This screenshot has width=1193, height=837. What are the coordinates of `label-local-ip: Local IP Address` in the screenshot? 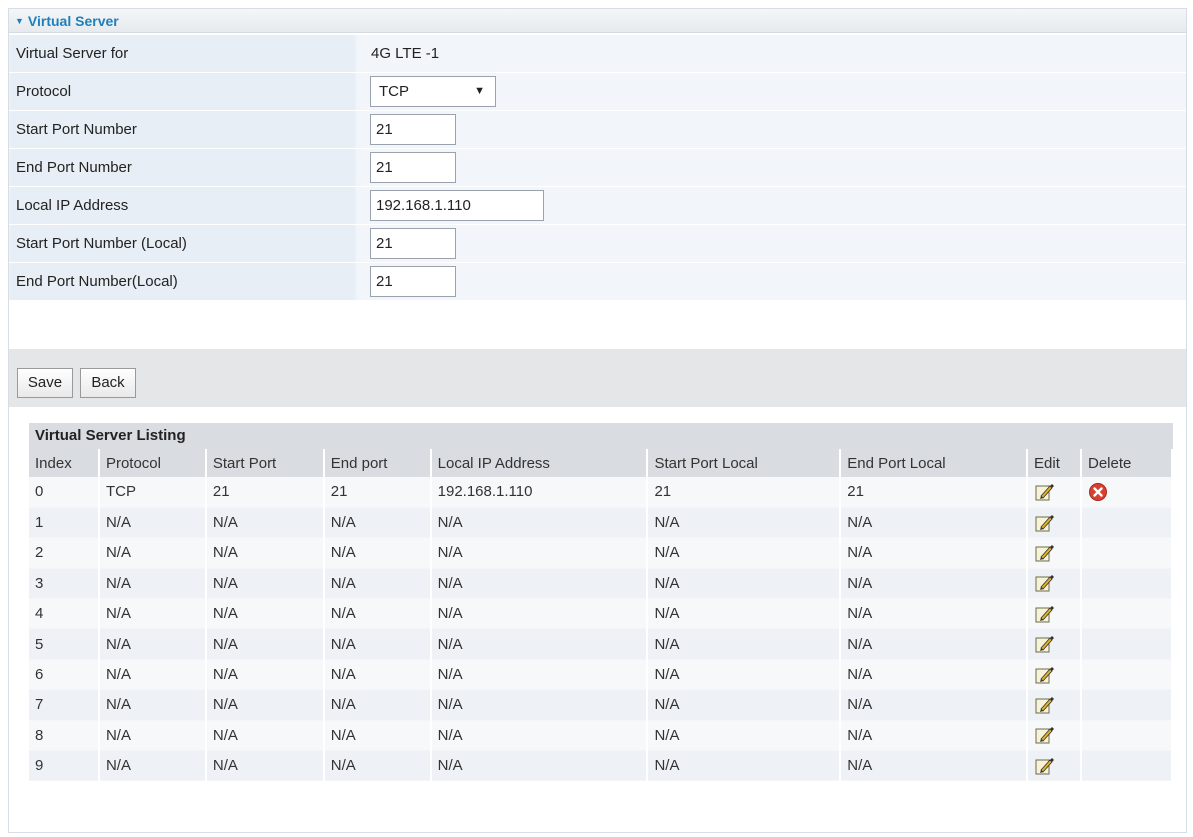 It's located at (182, 205).